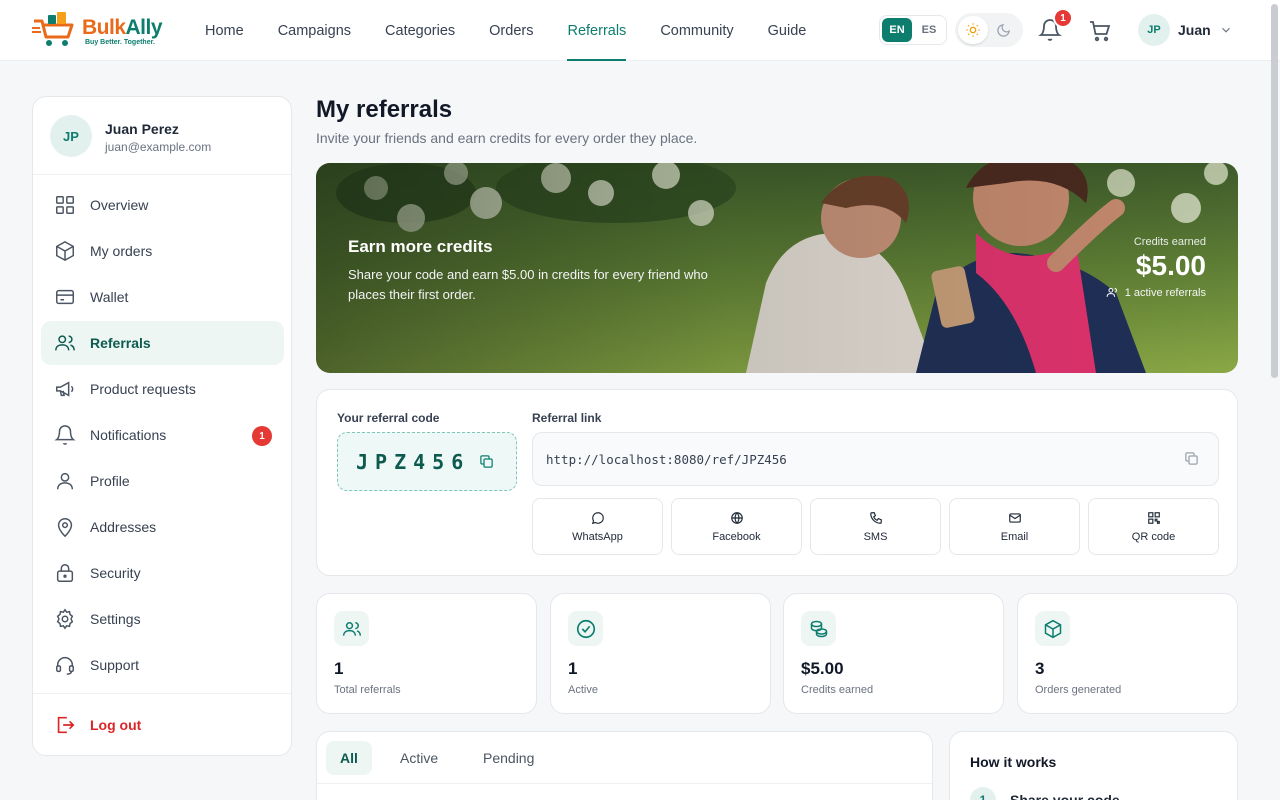 This screenshot has width=1280, height=800. I want to click on share-label: QR code, so click(1153, 536).